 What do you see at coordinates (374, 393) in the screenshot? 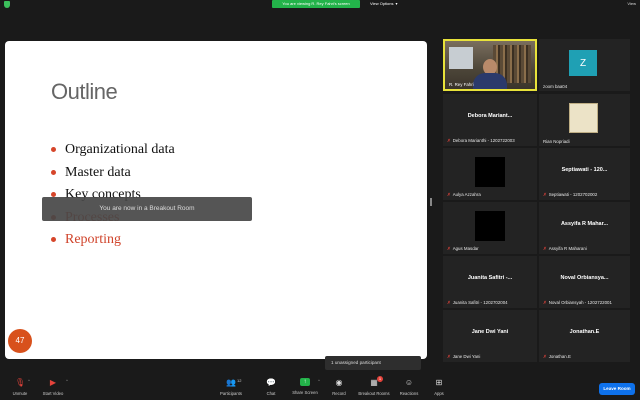
I see `breakout-rooms-label: Breakout Rooms` at bounding box center [374, 393].